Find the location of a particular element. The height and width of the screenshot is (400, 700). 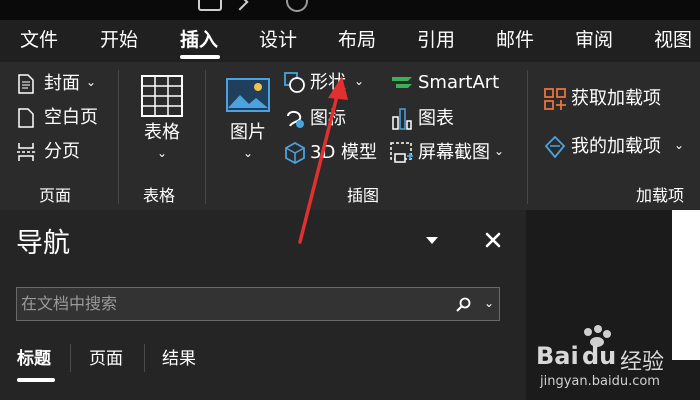

tab-view: 视图 is located at coordinates (673, 40).